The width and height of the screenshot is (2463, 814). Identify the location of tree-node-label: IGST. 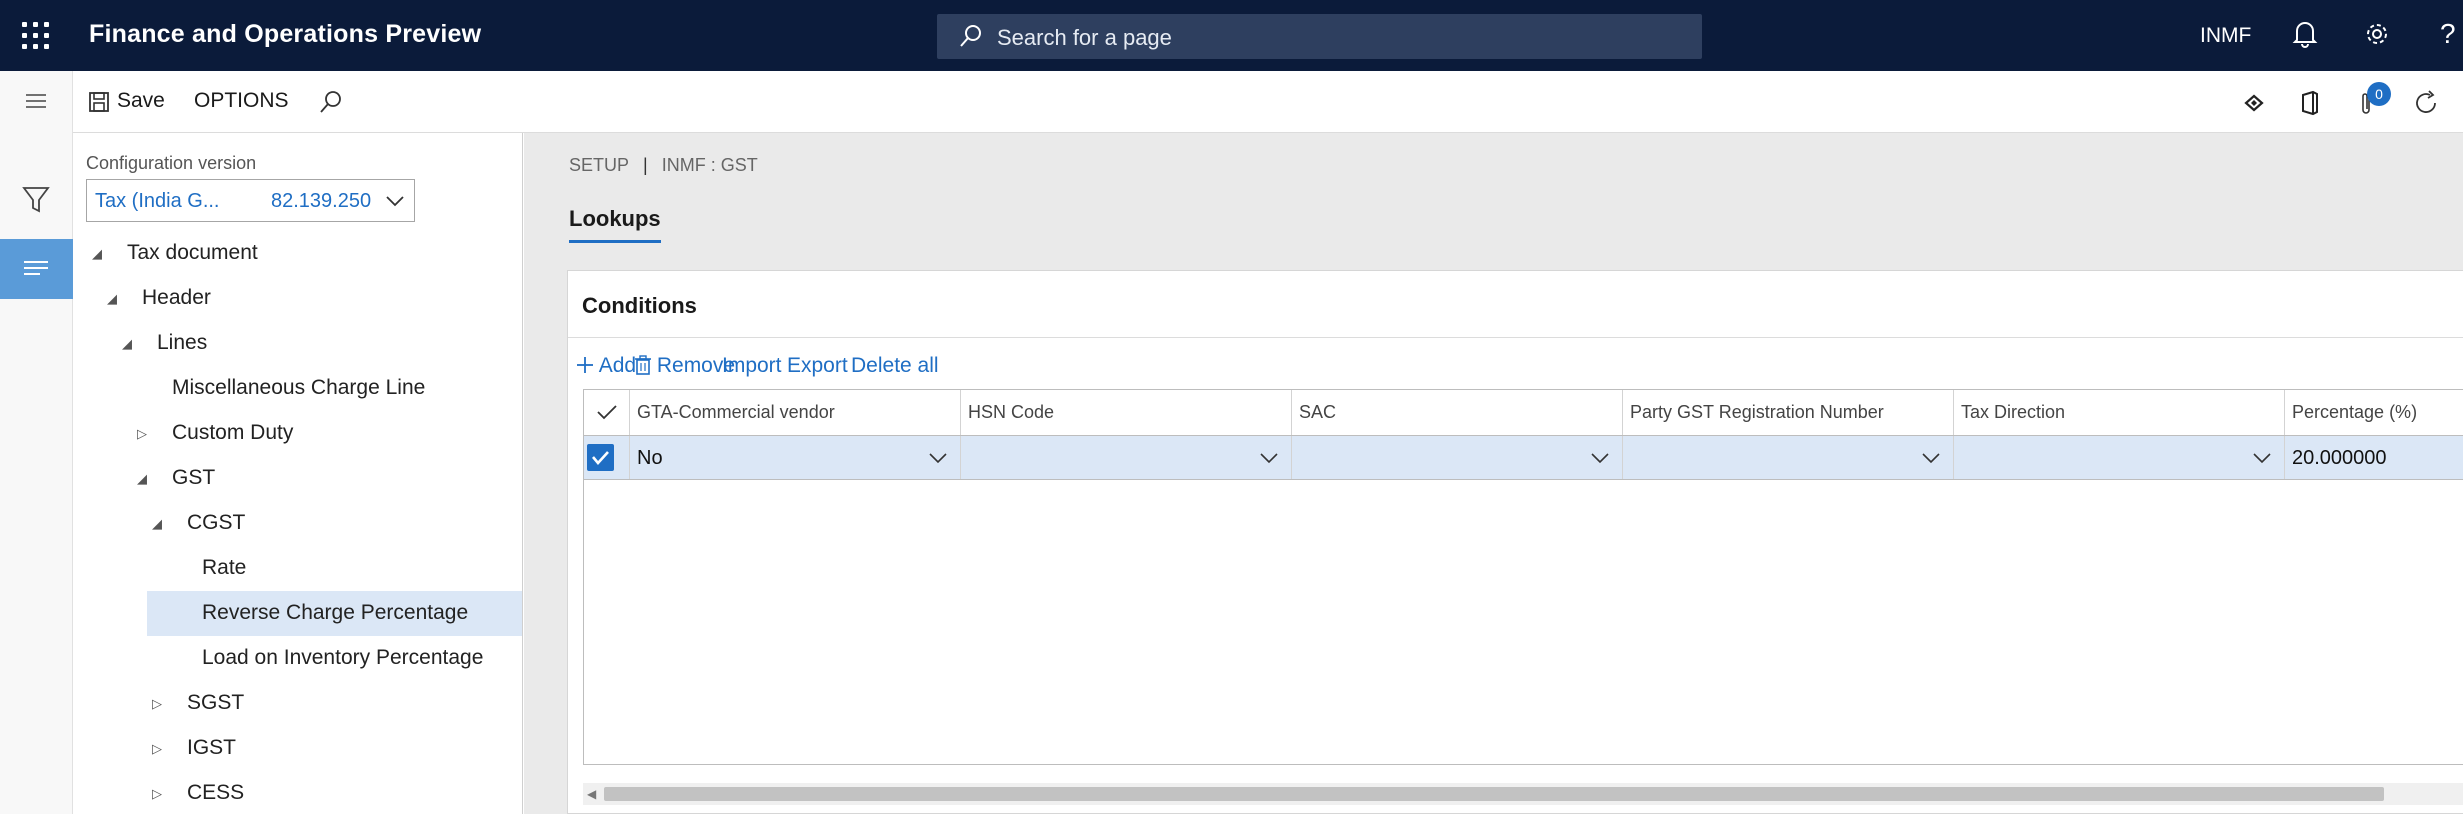
(212, 747).